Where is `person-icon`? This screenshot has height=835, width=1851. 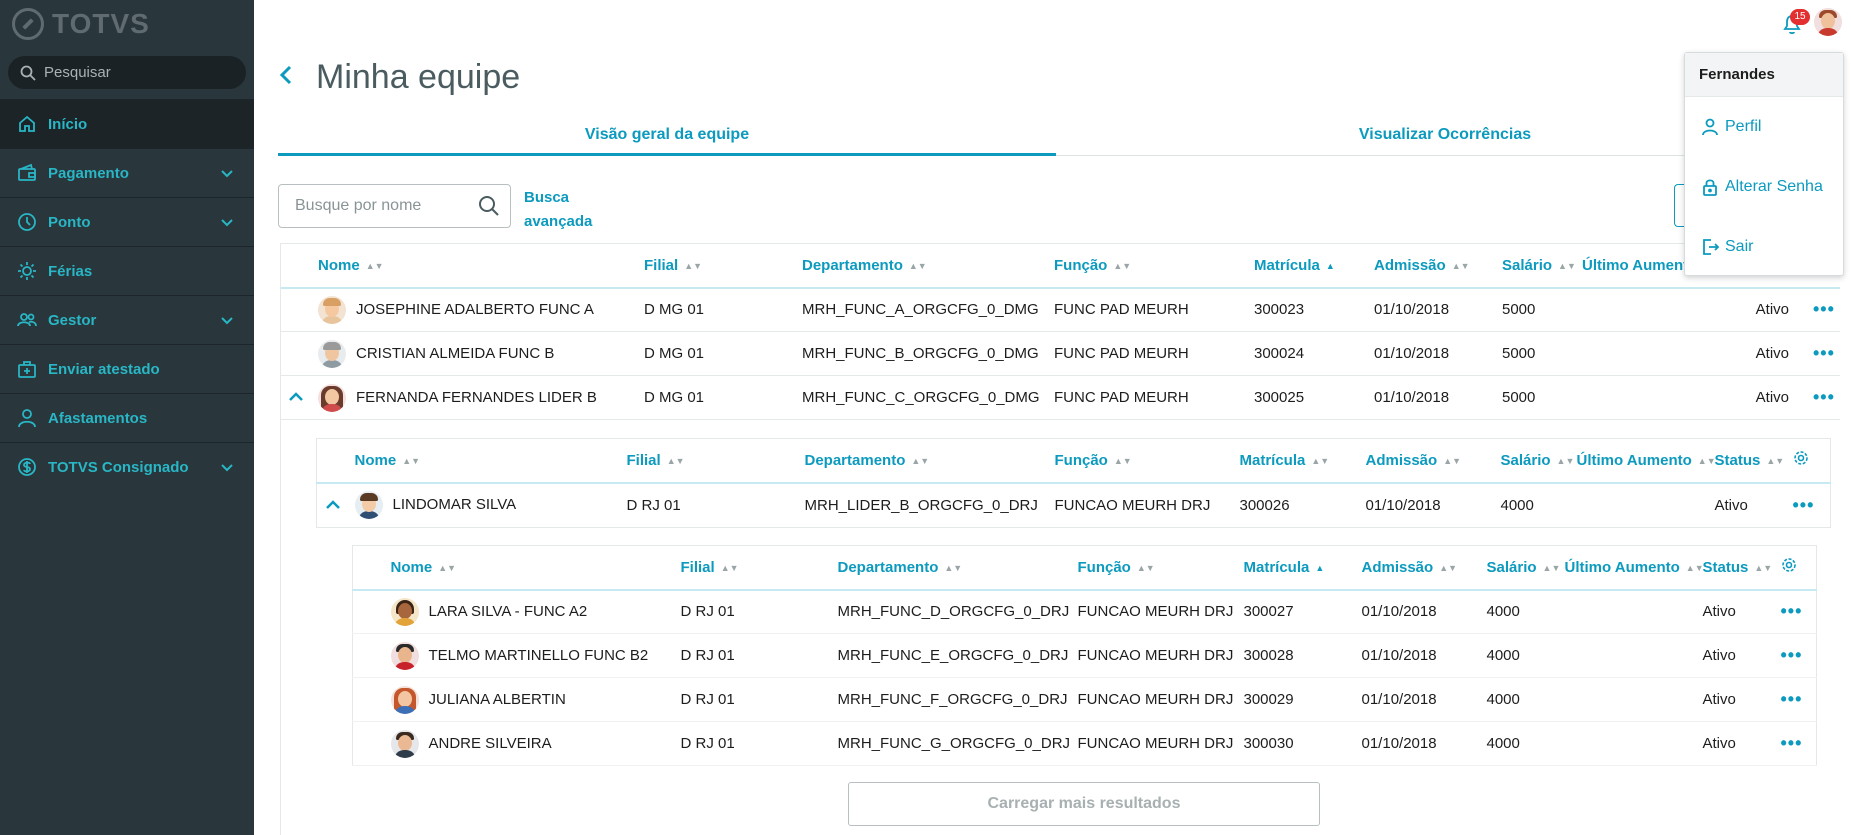 person-icon is located at coordinates (1710, 127).